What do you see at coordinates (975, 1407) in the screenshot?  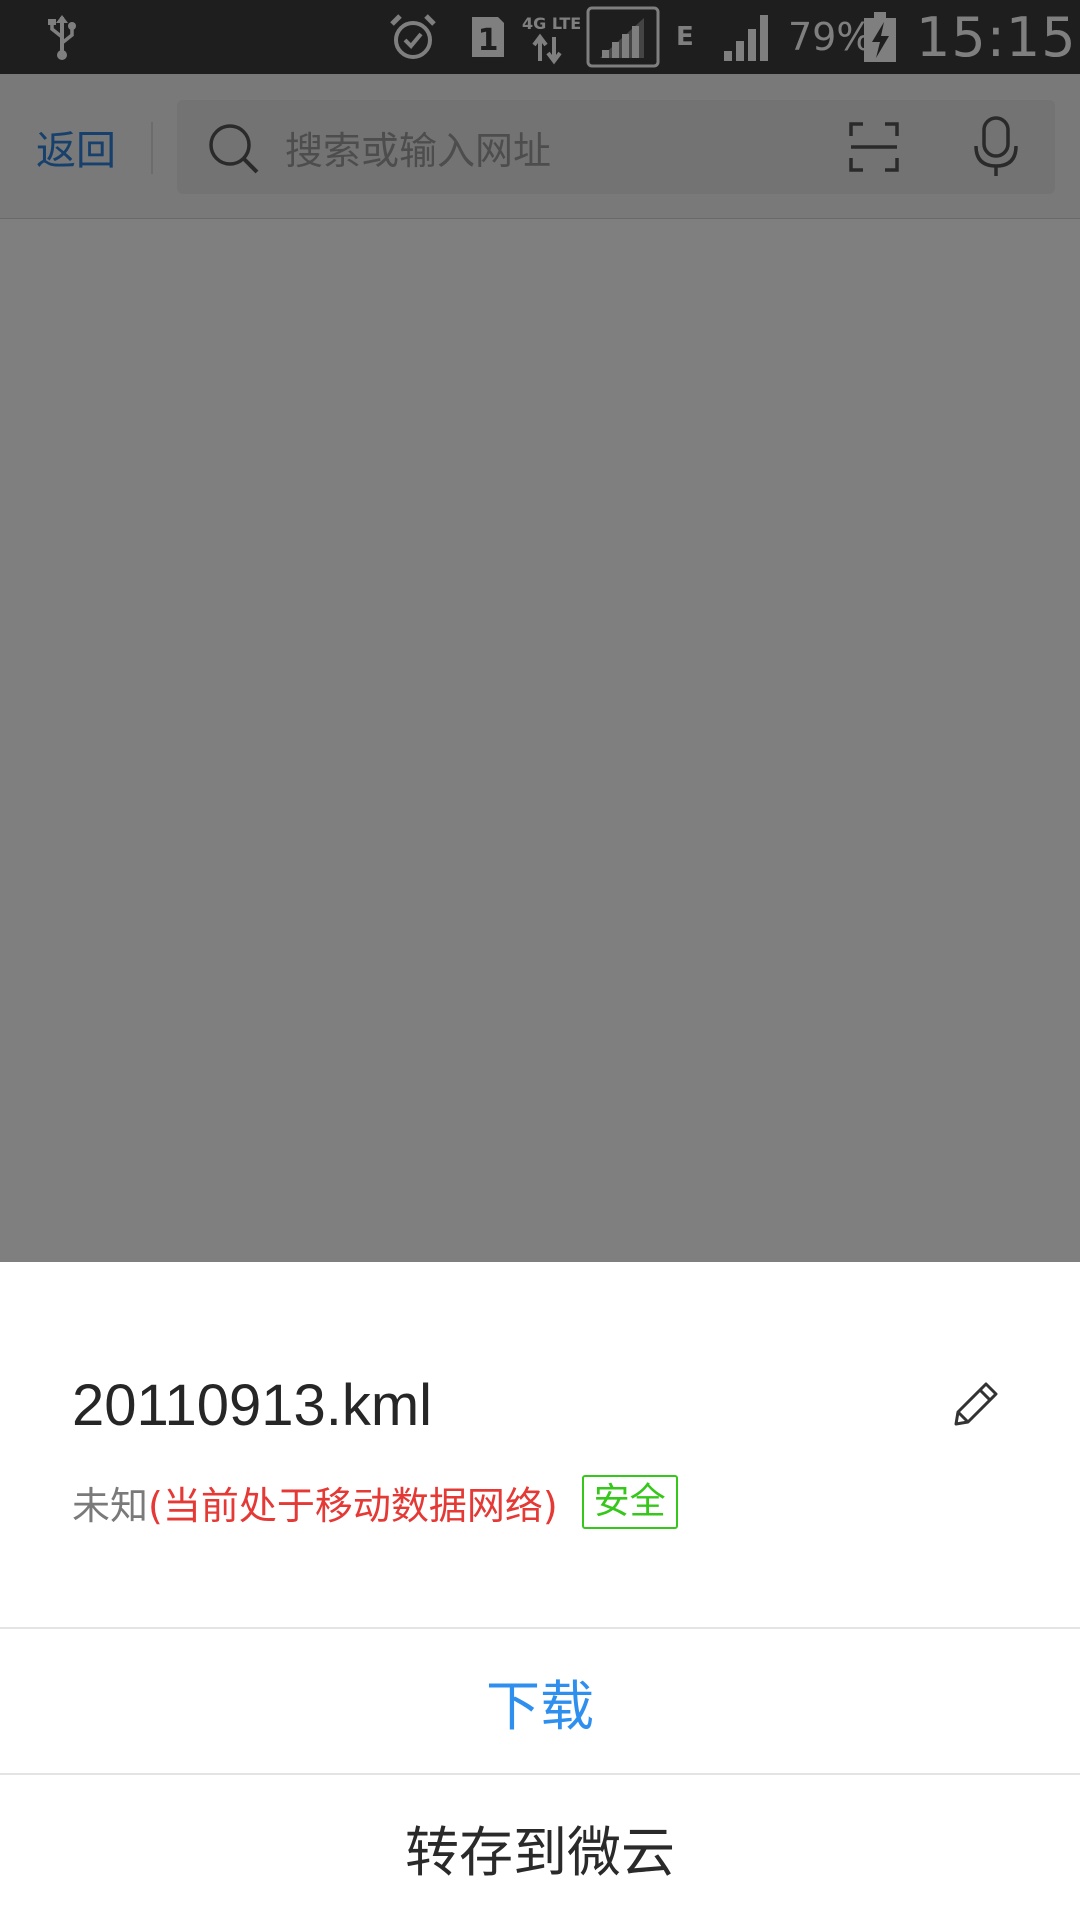 I see `edit-icon` at bounding box center [975, 1407].